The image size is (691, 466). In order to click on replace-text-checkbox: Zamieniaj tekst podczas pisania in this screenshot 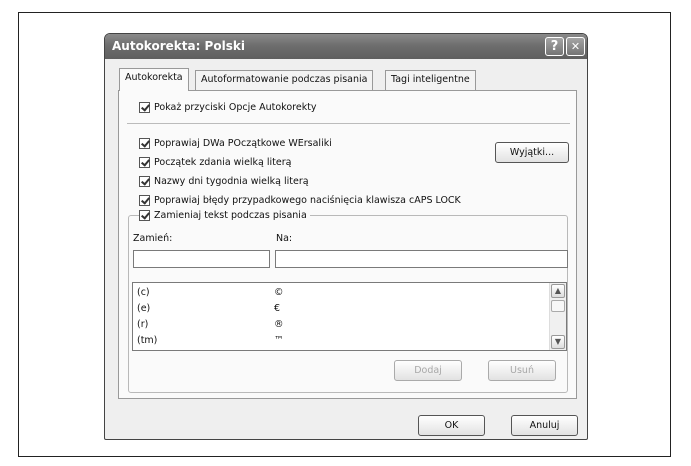, I will do `click(224, 215)`.